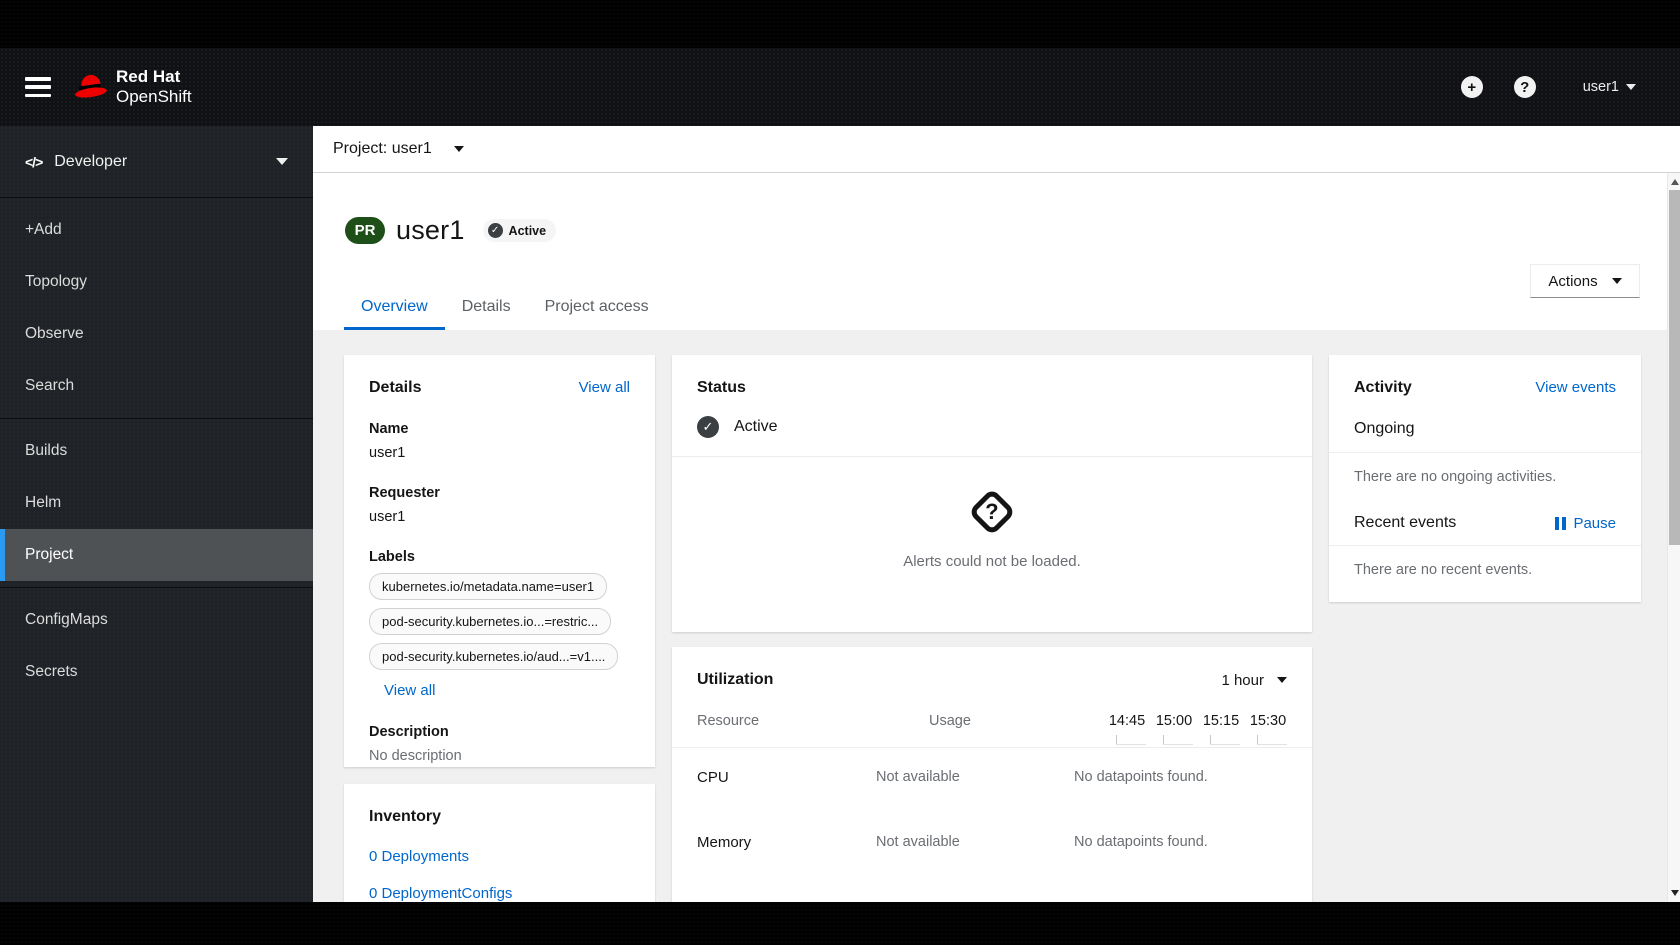 Image resolution: width=1680 pixels, height=945 pixels. Describe the element at coordinates (1174, 721) in the screenshot. I see `time-tick-label: 15:00` at that location.